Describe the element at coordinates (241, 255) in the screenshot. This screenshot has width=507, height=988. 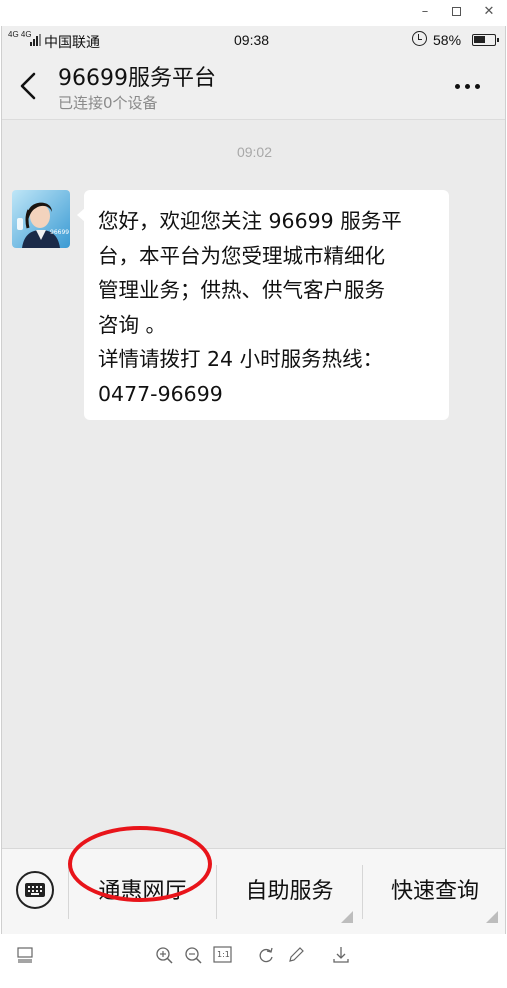
I see `message-line: 台，本平台为您受理城市精细化` at that location.